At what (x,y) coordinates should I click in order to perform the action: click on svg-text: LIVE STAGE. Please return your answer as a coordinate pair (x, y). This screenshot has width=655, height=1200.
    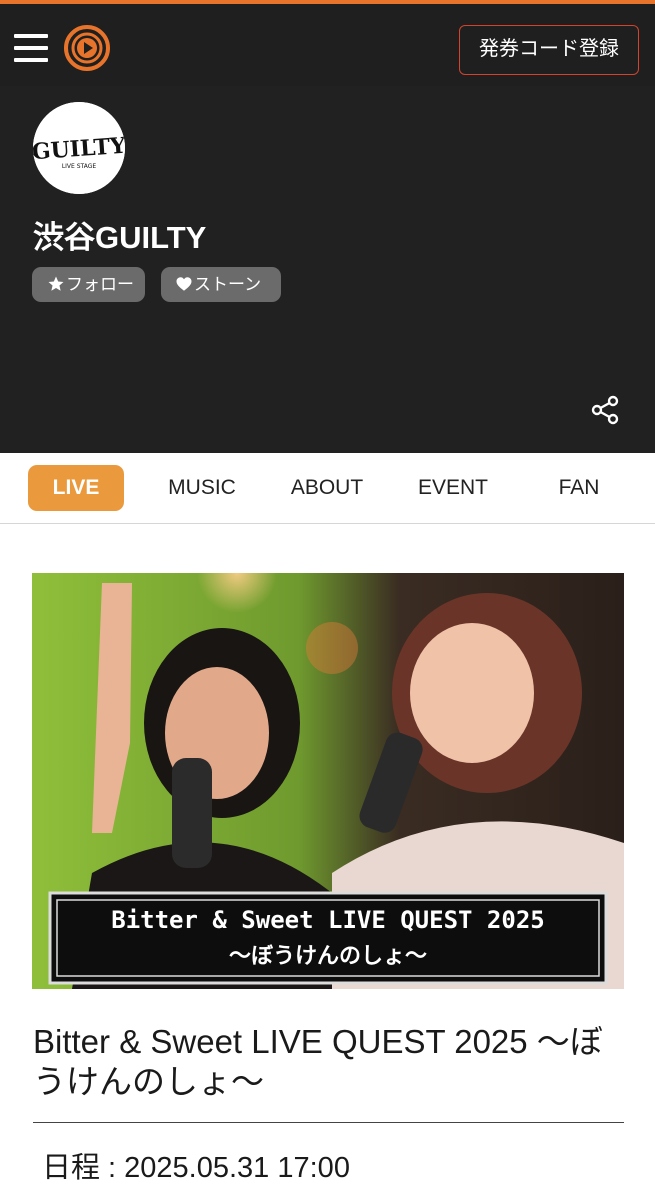
    Looking at the image, I should click on (79, 166).